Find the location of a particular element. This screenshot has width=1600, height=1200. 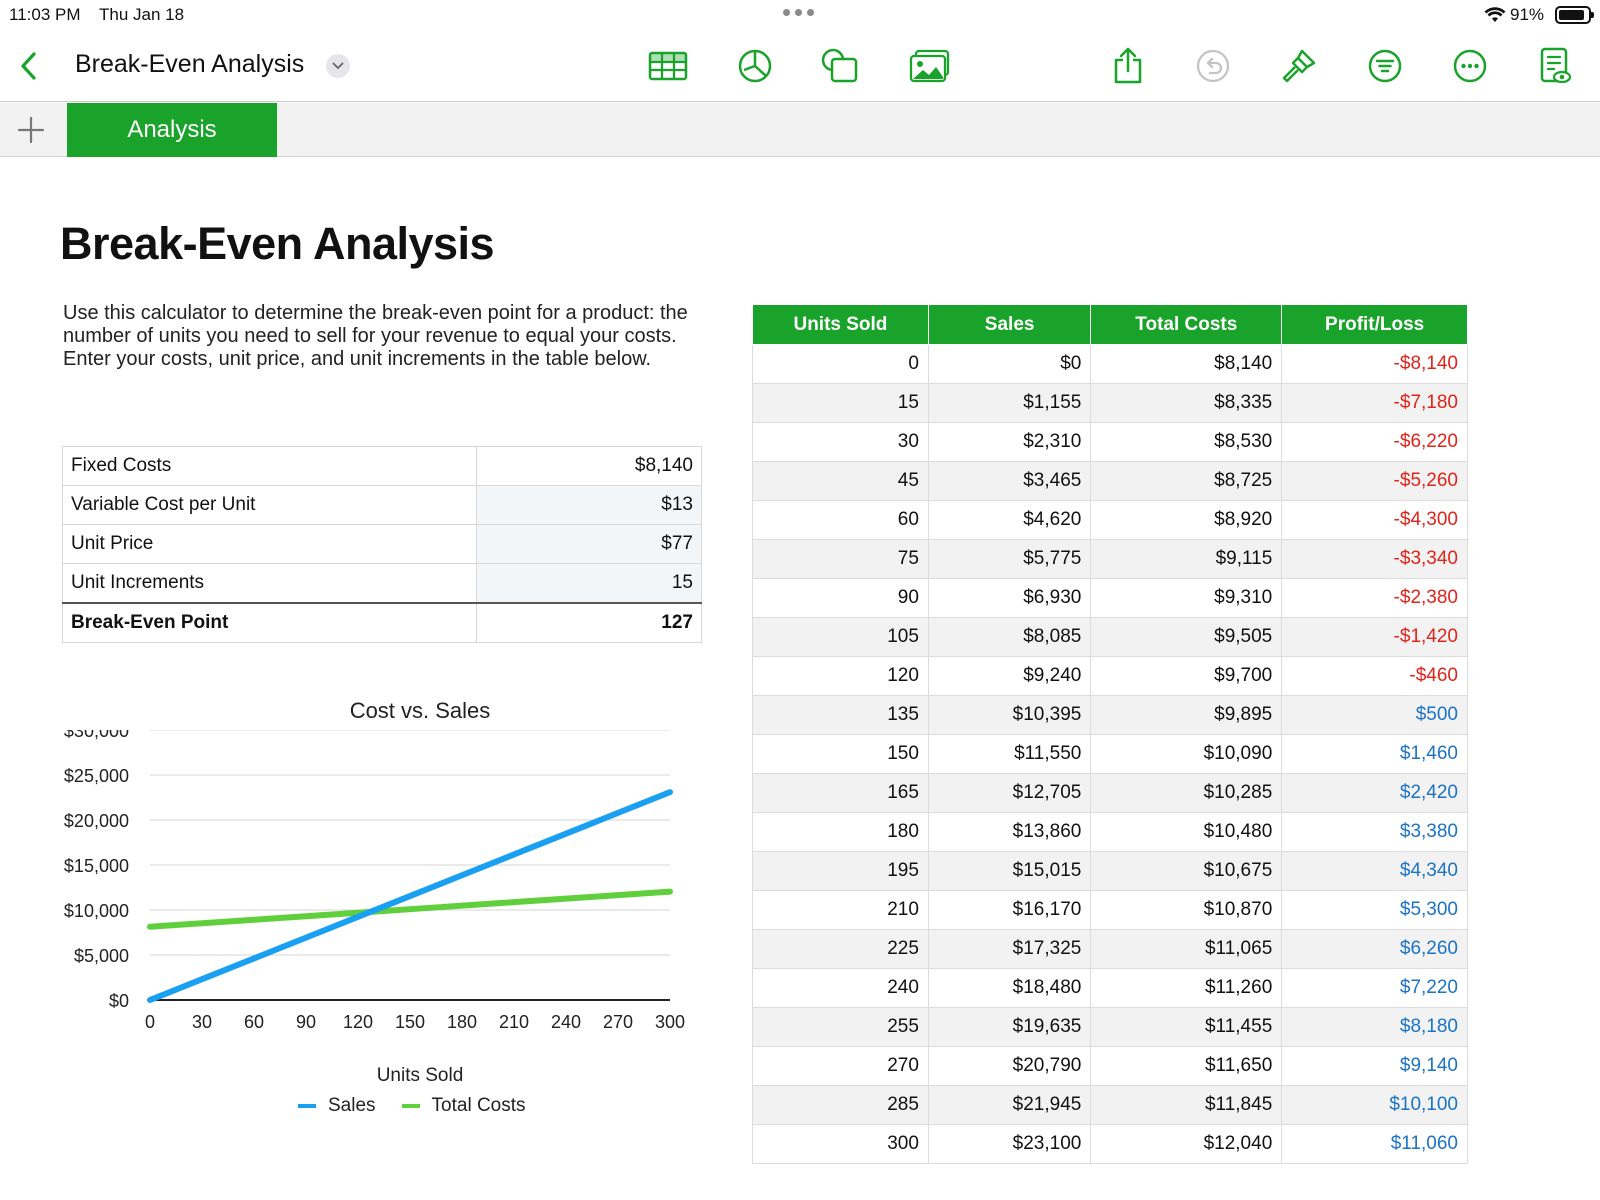

sales-cell: $16,170 is located at coordinates (1009, 910).